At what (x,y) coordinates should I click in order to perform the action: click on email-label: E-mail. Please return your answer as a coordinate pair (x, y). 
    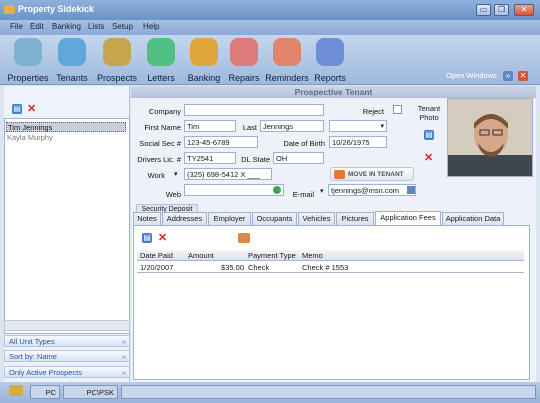
    Looking at the image, I should click on (301, 194).